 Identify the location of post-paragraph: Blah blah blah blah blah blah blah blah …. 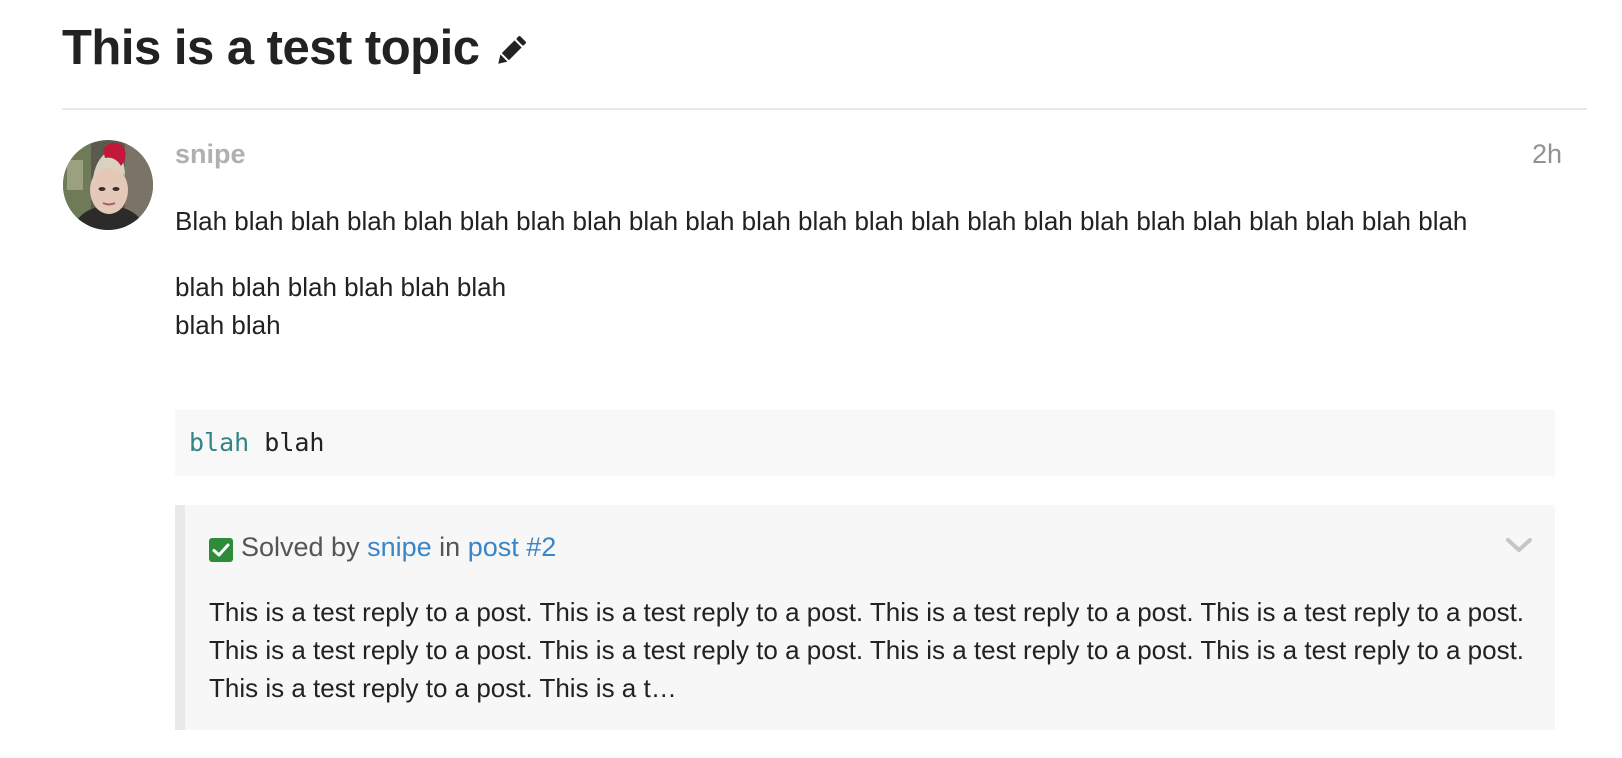
(821, 221).